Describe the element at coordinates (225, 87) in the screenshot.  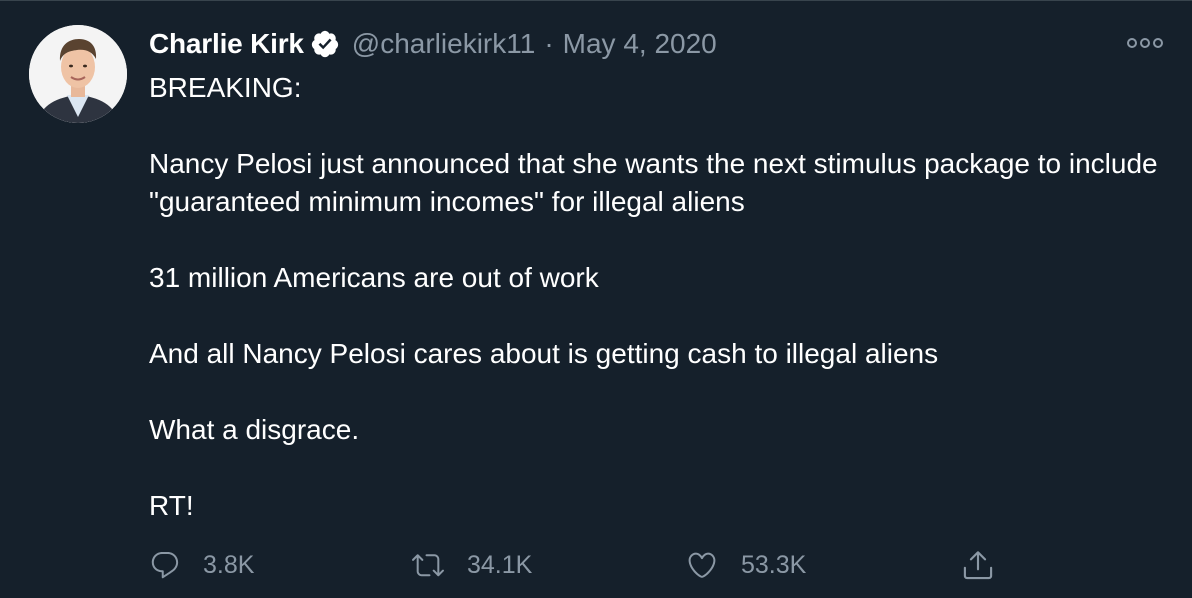
I see `tweet-line-breaking: BREAKING:` at that location.